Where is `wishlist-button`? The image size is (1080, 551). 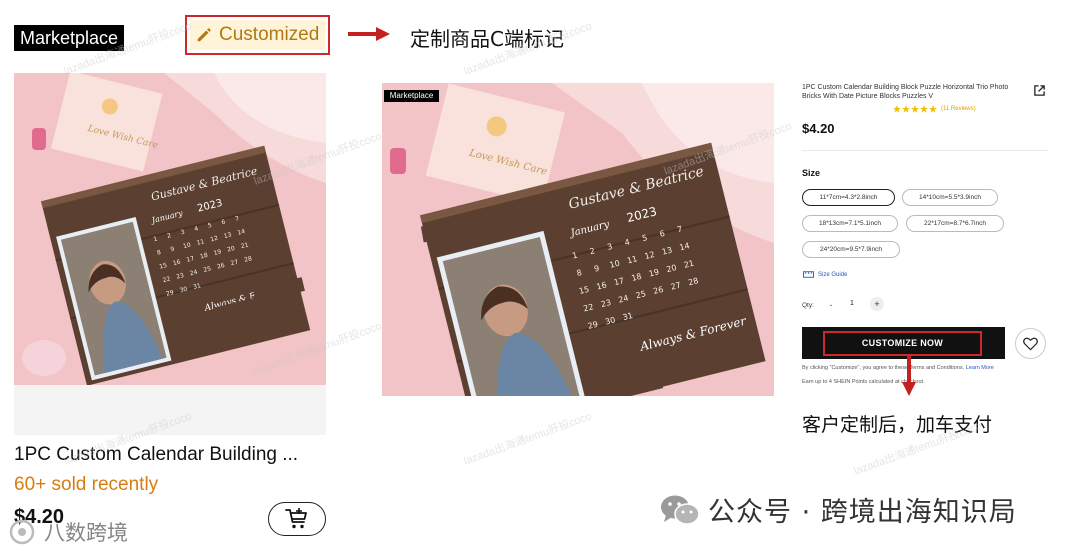
wishlist-button is located at coordinates (1030, 343).